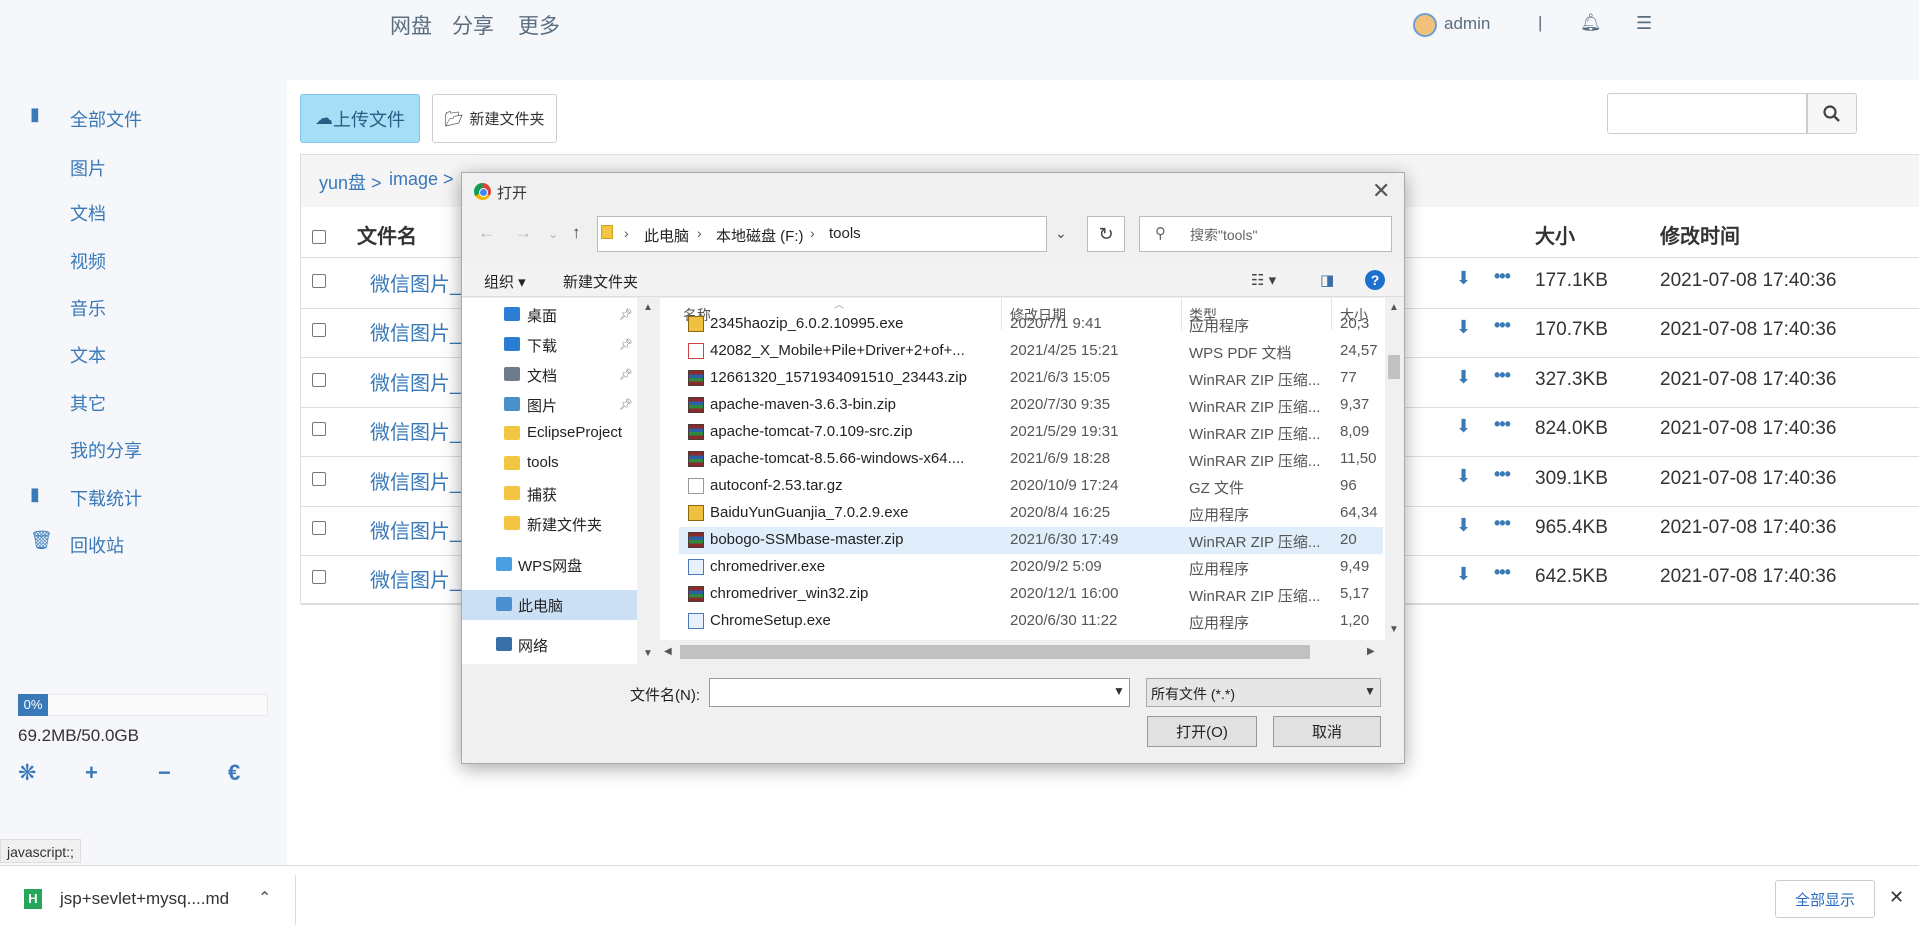 The width and height of the screenshot is (1919, 935). Describe the element at coordinates (1467, 24) in the screenshot. I see `user-name: admin` at that location.